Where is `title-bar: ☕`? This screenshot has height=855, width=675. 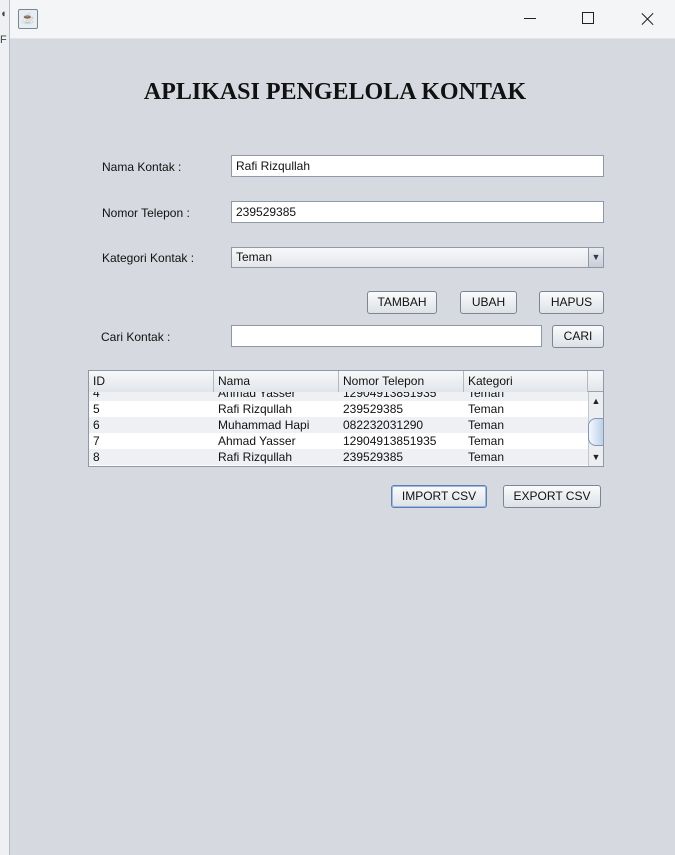 title-bar: ☕ is located at coordinates (342, 19).